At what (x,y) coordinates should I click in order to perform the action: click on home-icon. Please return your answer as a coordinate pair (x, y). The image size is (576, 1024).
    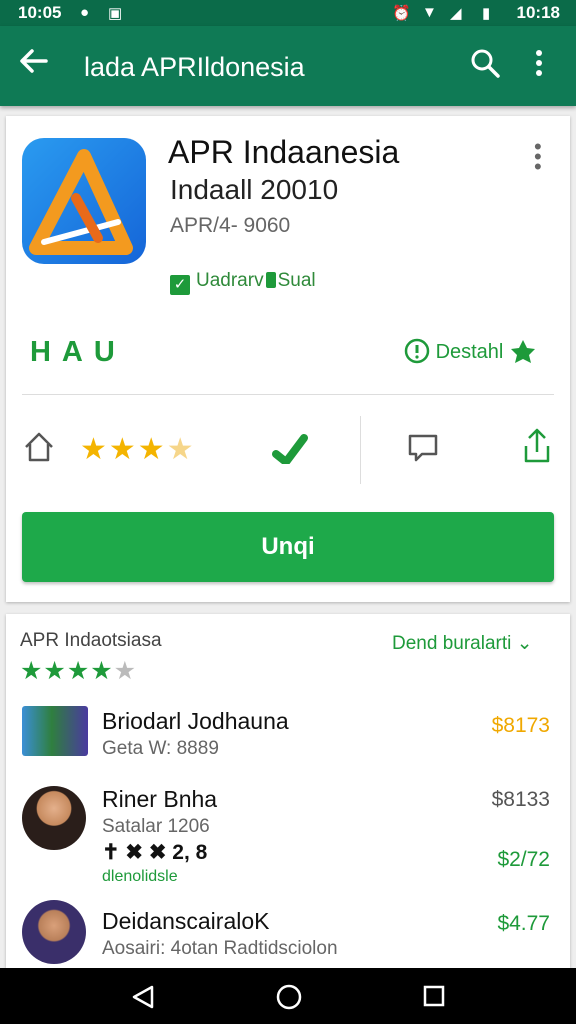
    Looking at the image, I should click on (39, 449).